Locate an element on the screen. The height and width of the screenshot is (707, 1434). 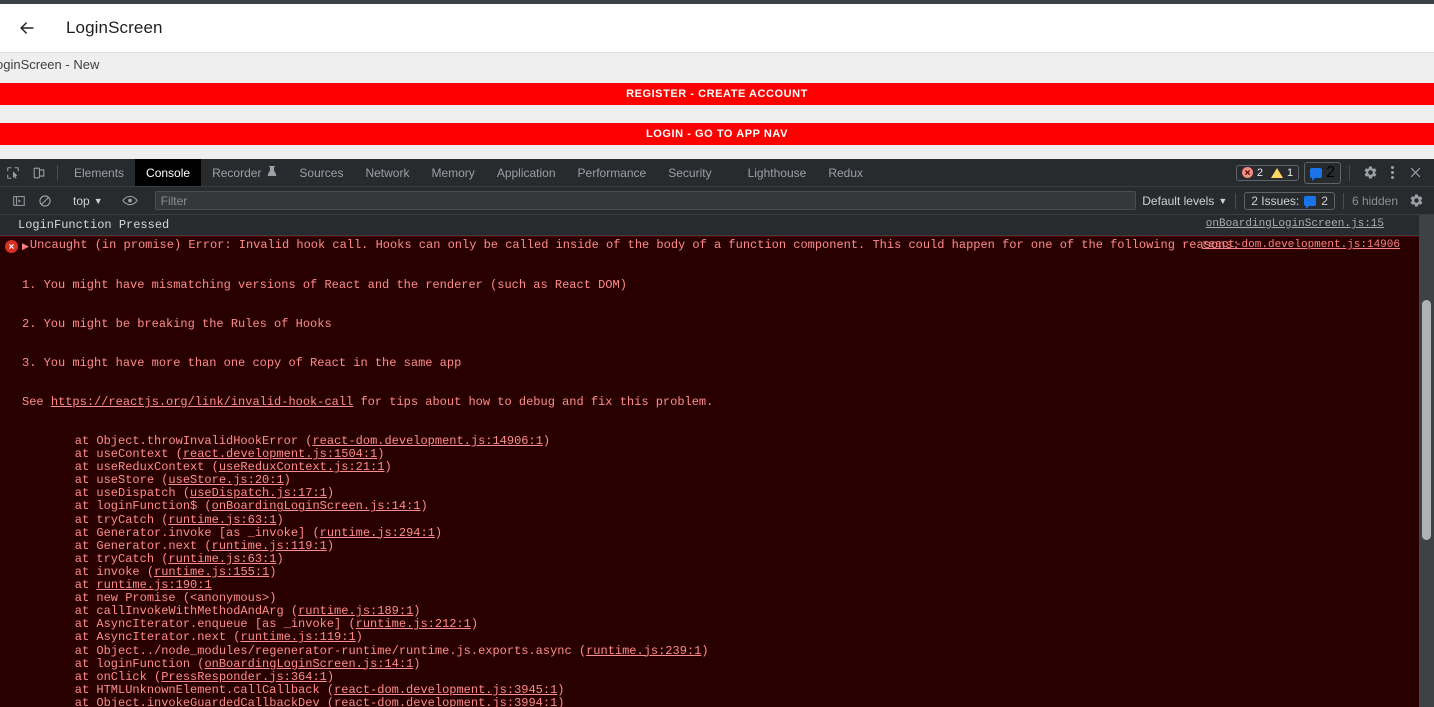
issues-label: 2 Issues: is located at coordinates (1275, 200).